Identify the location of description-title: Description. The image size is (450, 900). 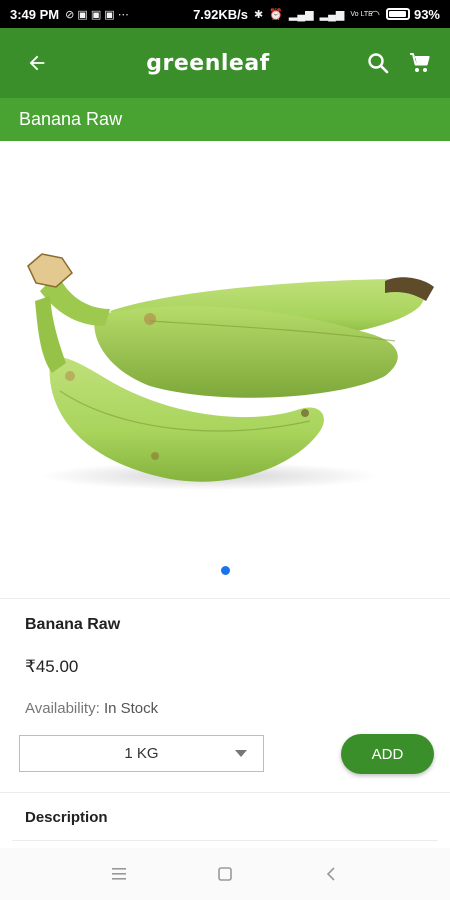
(66, 817).